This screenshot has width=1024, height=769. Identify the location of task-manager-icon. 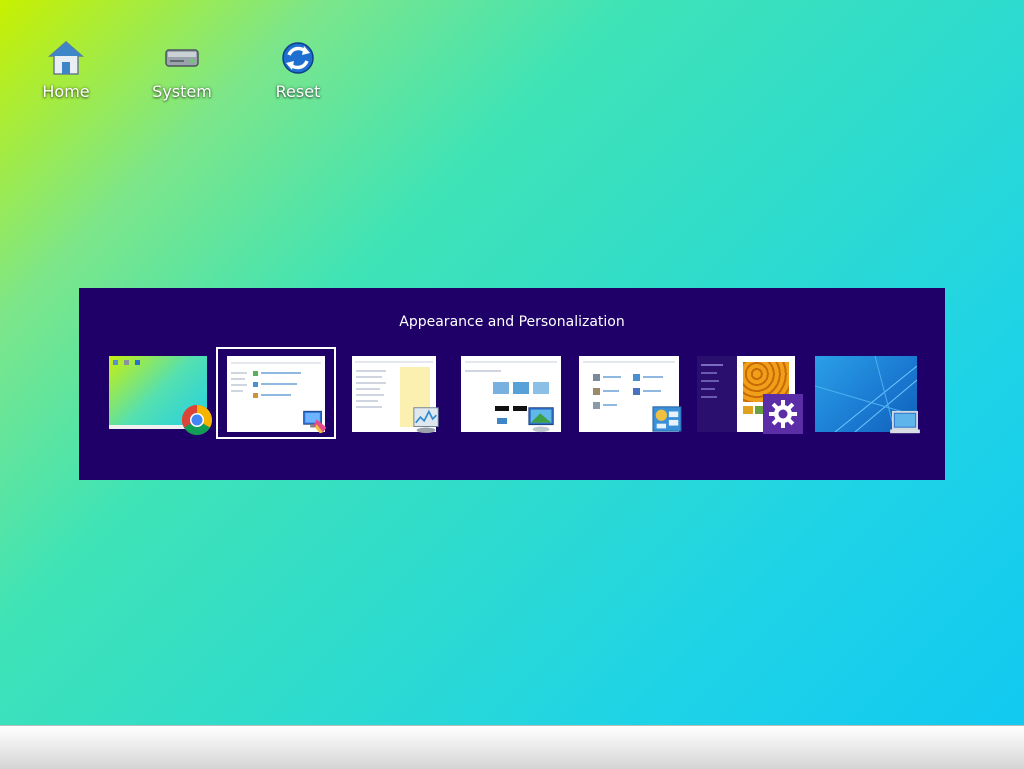
(426, 420).